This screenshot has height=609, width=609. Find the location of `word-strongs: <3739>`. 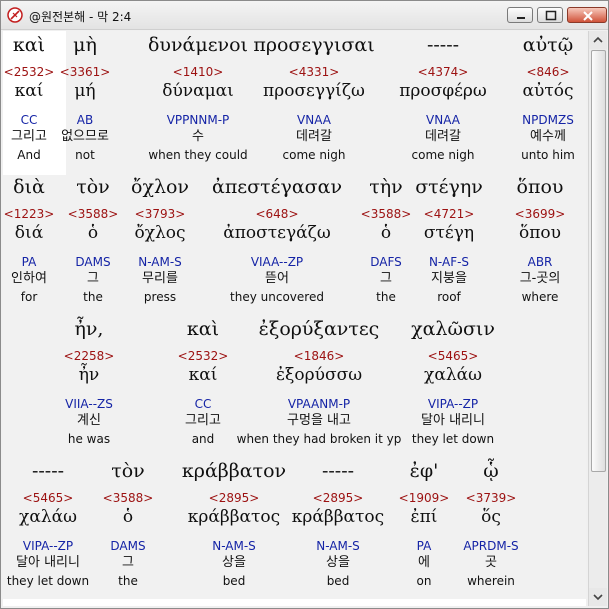

word-strongs: <3739> is located at coordinates (491, 498).